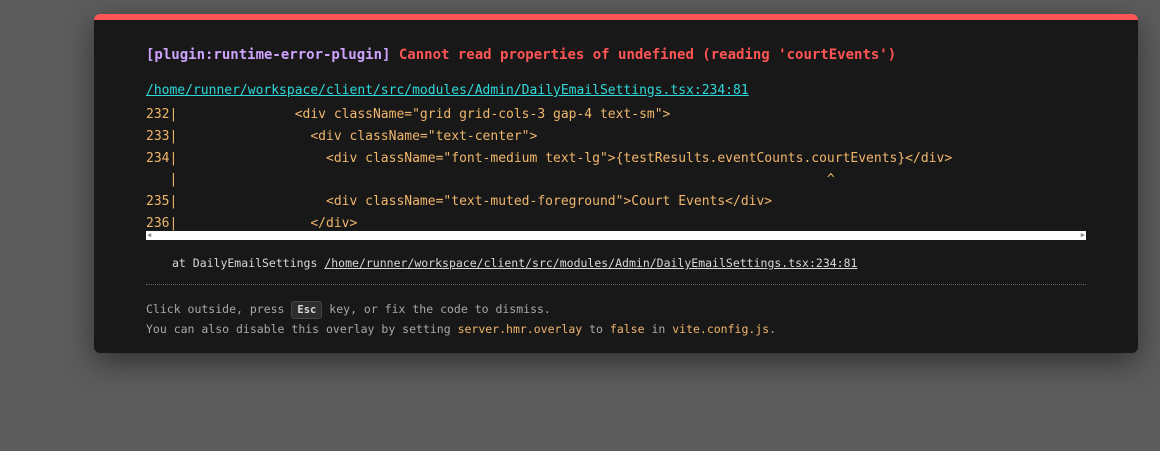 Image resolution: width=1160 pixels, height=451 pixels. Describe the element at coordinates (307, 310) in the screenshot. I see `esc-key-badge: Esc` at that location.